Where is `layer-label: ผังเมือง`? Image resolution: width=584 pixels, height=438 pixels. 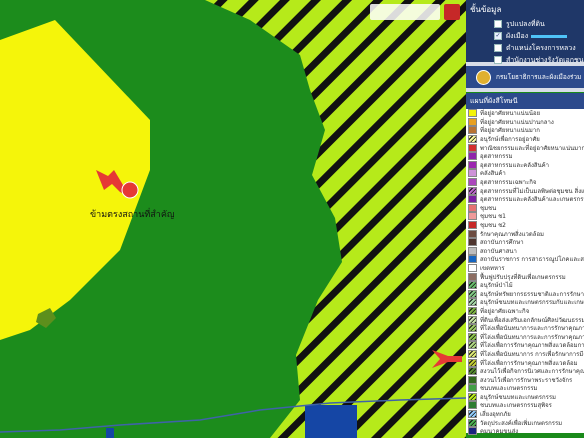 layer-label: ผังเมือง is located at coordinates (517, 35).